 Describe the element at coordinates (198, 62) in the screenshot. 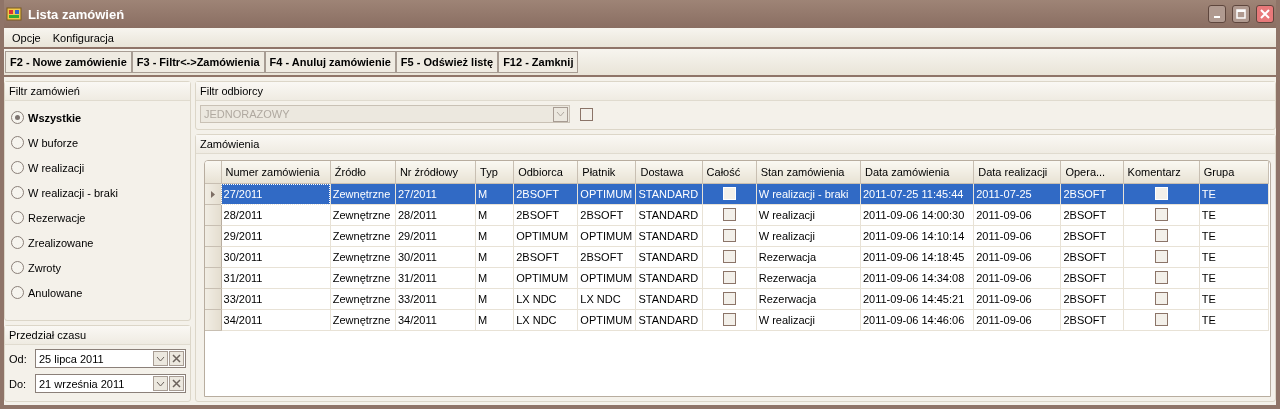

I see `toolbar-button: F3 - Filtr<->Zamówienia` at that location.